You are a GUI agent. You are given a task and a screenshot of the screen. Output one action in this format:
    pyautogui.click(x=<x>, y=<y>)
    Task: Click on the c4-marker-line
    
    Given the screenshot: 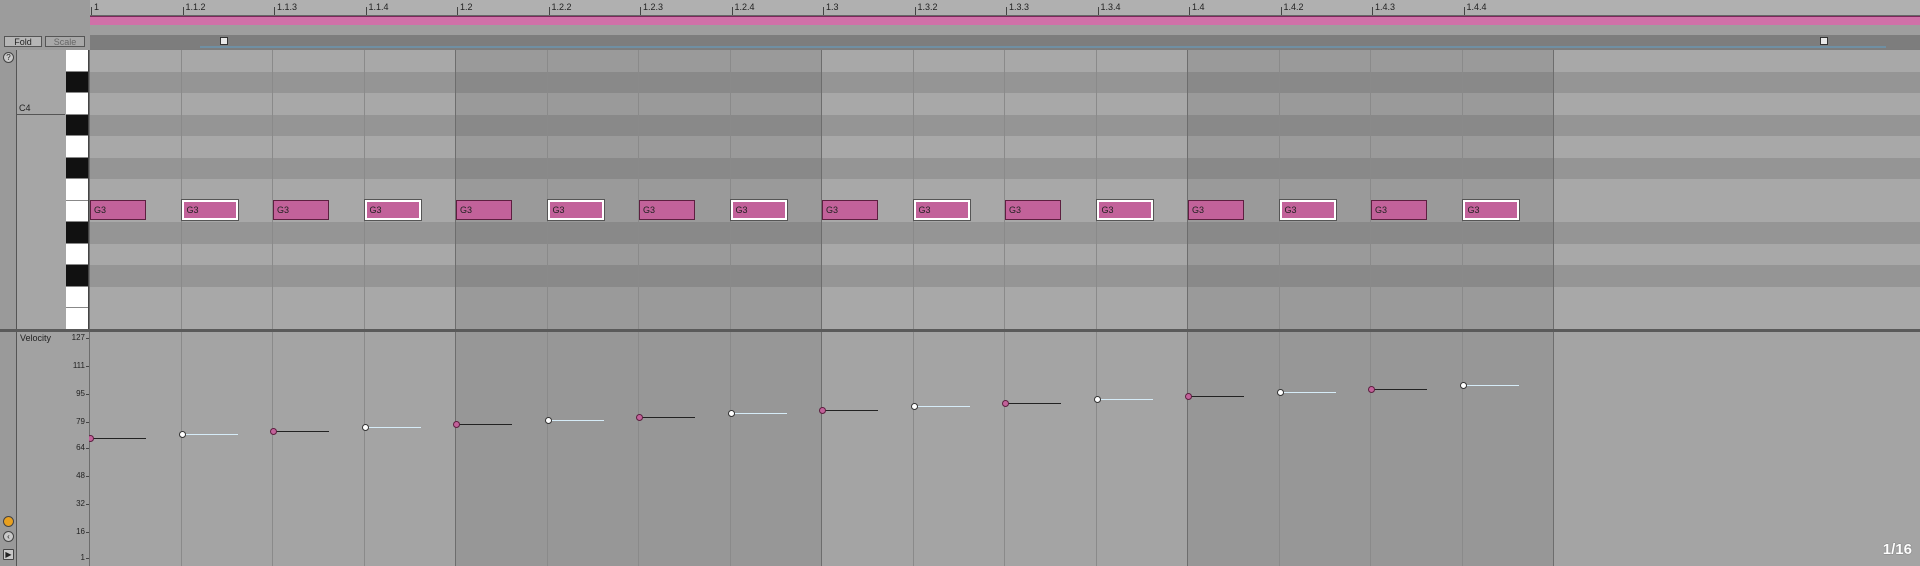 What is the action you would take?
    pyautogui.click(x=41, y=114)
    